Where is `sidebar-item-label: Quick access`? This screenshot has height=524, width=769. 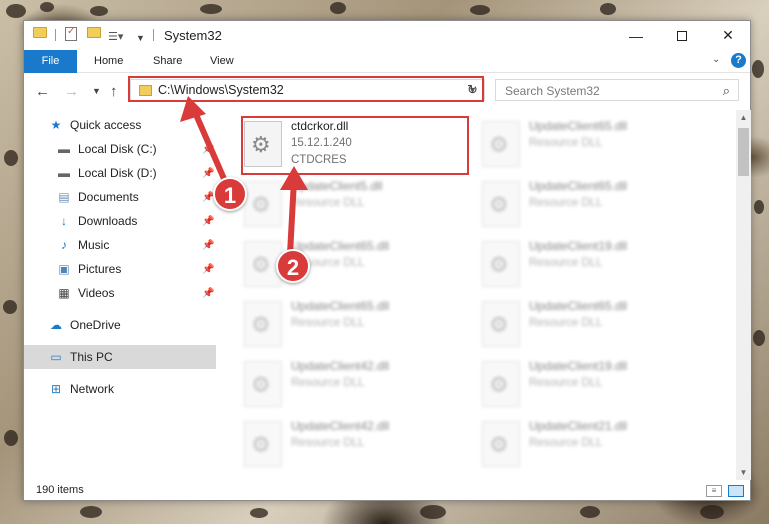
sidebar-item-label: Quick access is located at coordinates (106, 125).